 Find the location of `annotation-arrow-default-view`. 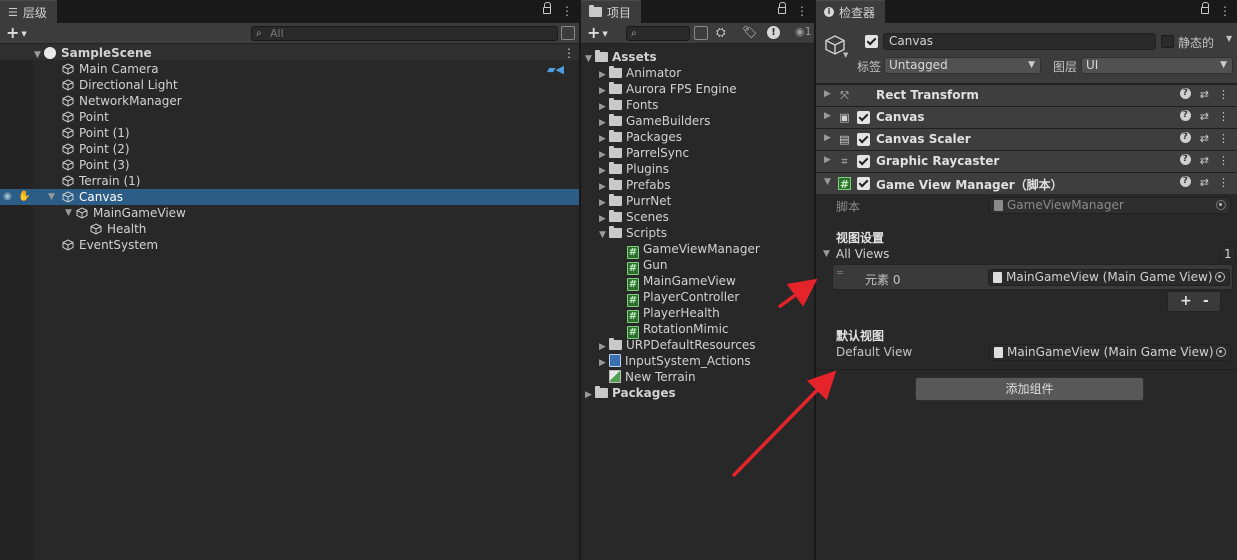

annotation-arrow-default-view is located at coordinates (784, 424).